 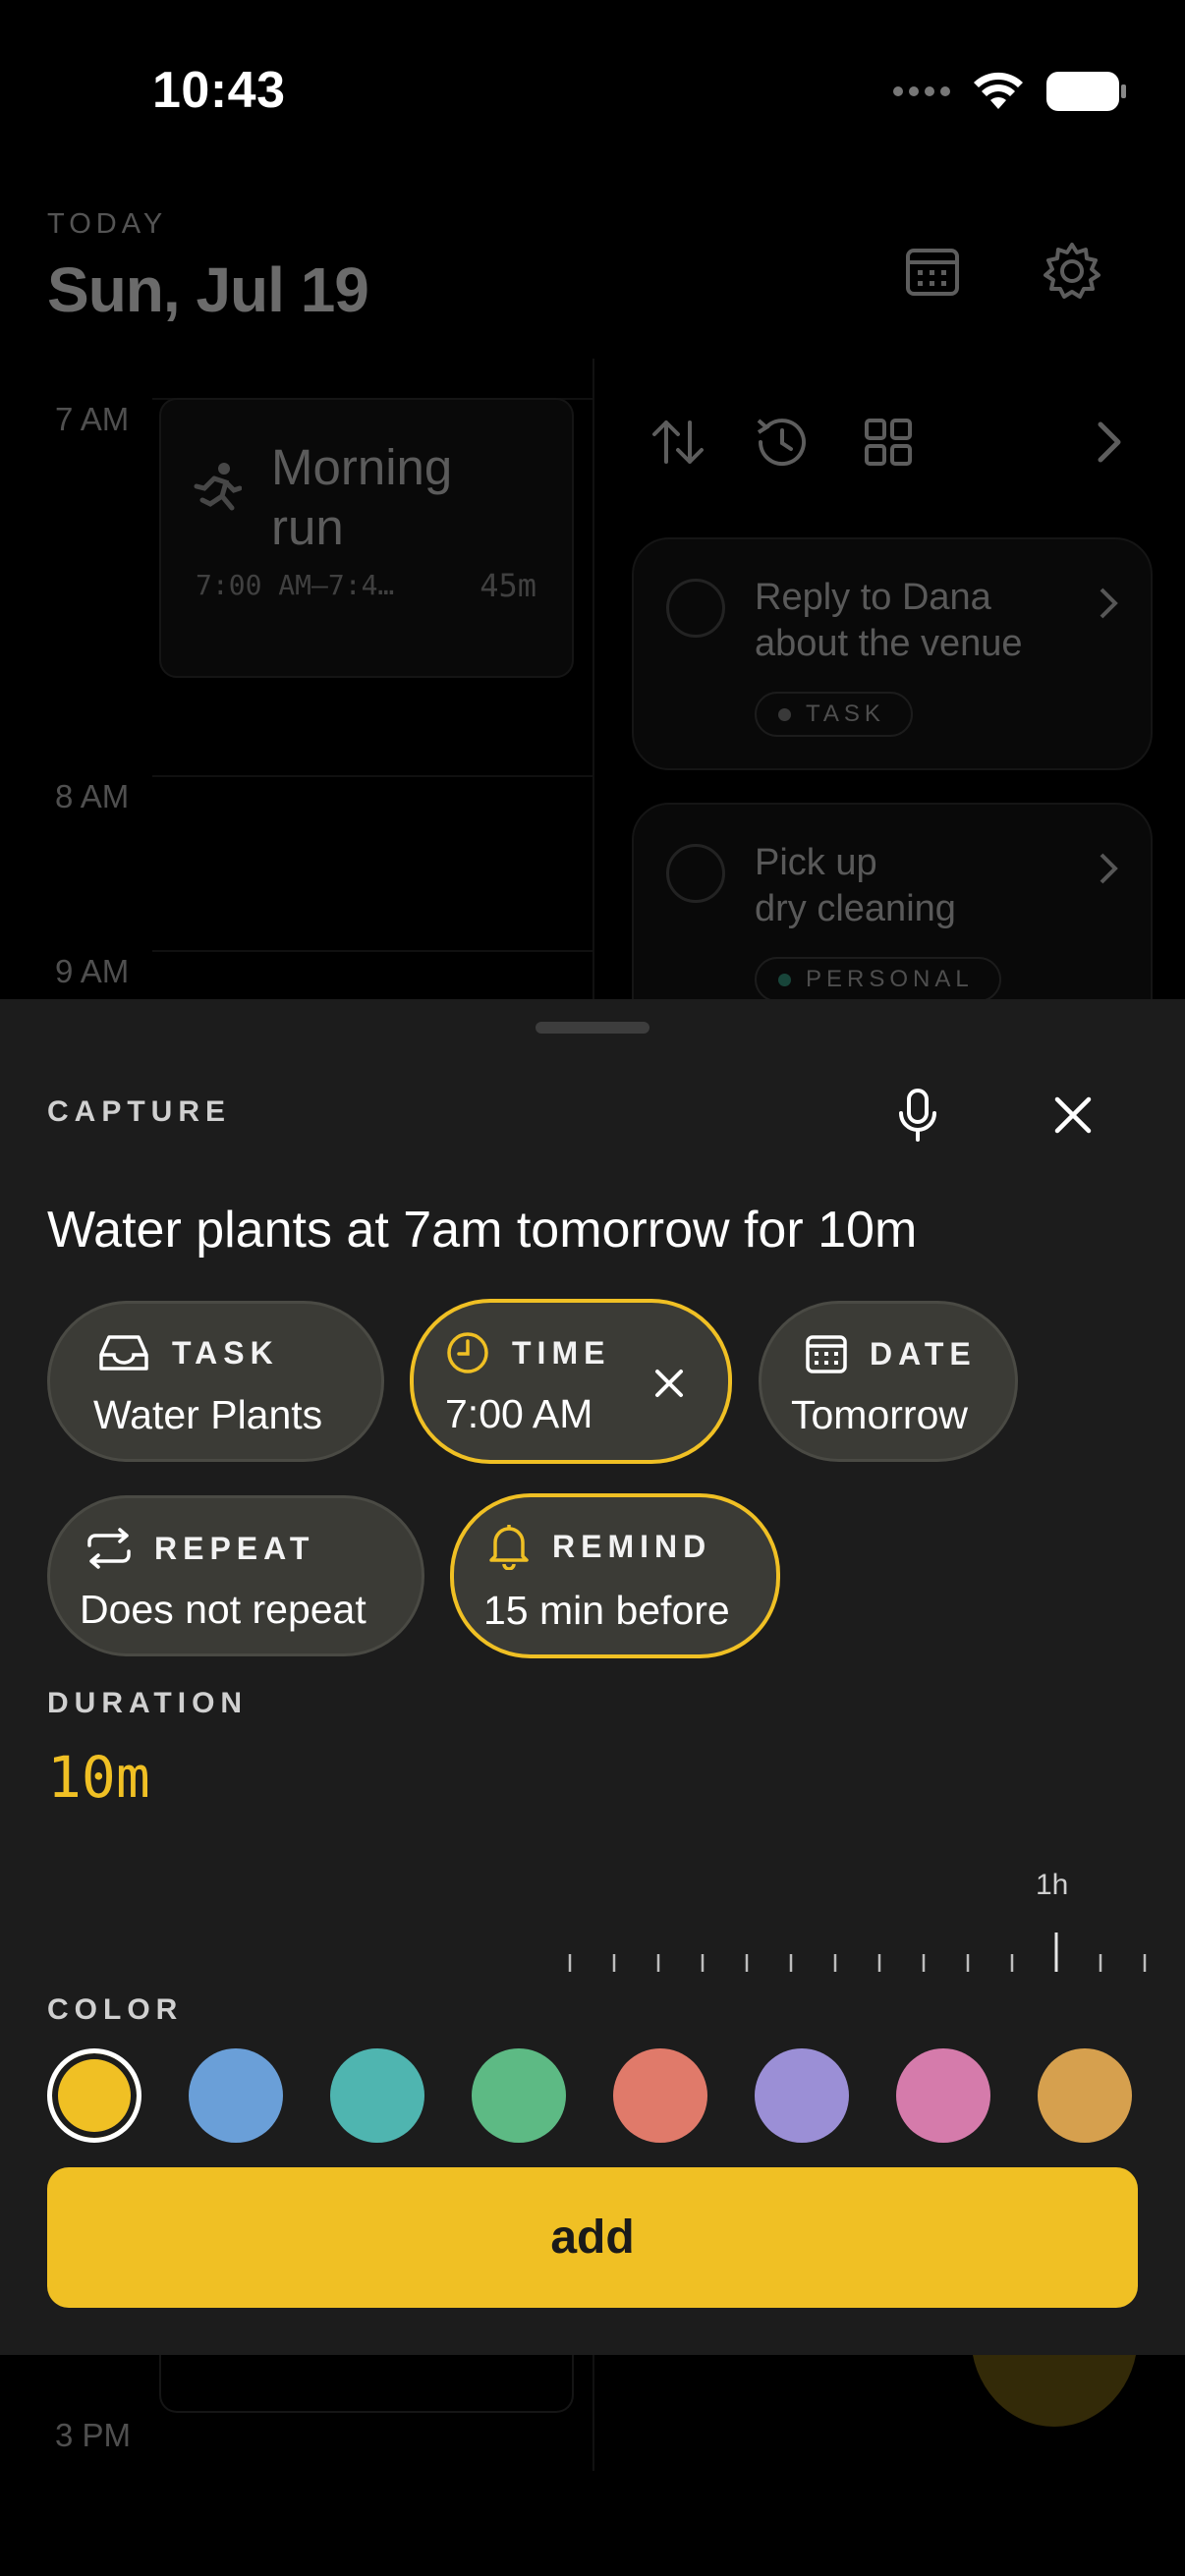 I want to click on event-title: Morning run, so click(x=384, y=497).